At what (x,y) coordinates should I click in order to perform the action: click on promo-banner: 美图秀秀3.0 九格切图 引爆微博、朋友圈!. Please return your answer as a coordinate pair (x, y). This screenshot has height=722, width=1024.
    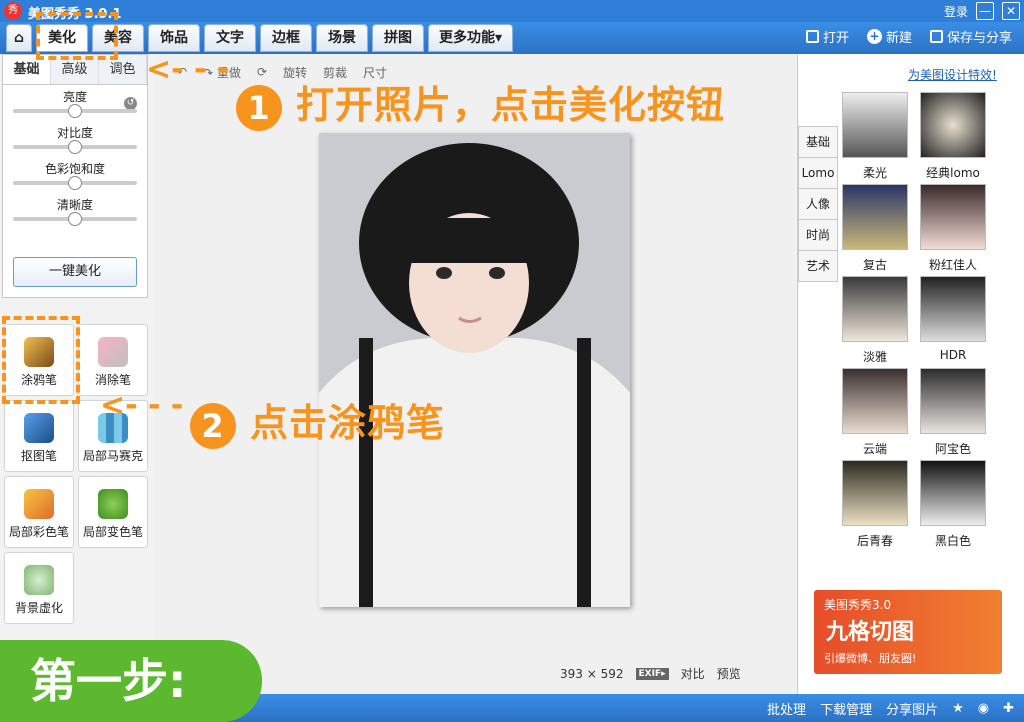
    Looking at the image, I should click on (908, 632).